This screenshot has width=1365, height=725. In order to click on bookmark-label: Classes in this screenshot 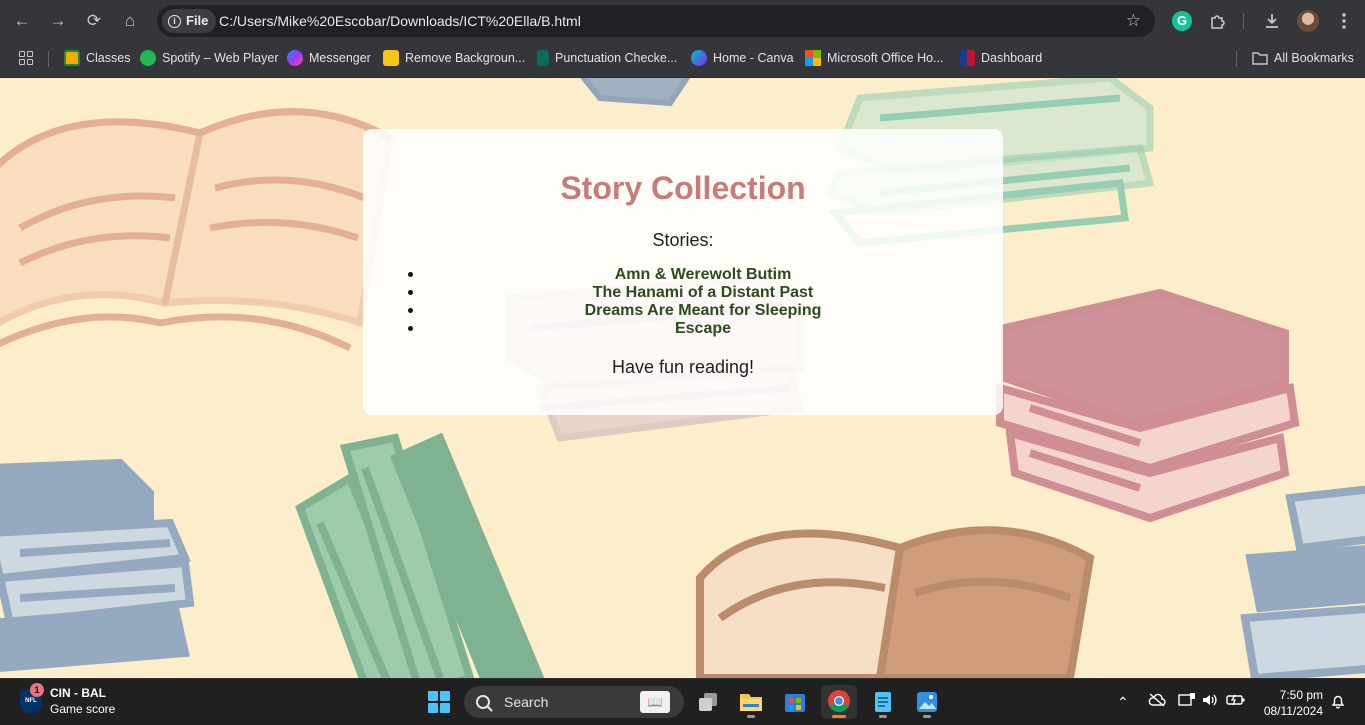, I will do `click(108, 58)`.